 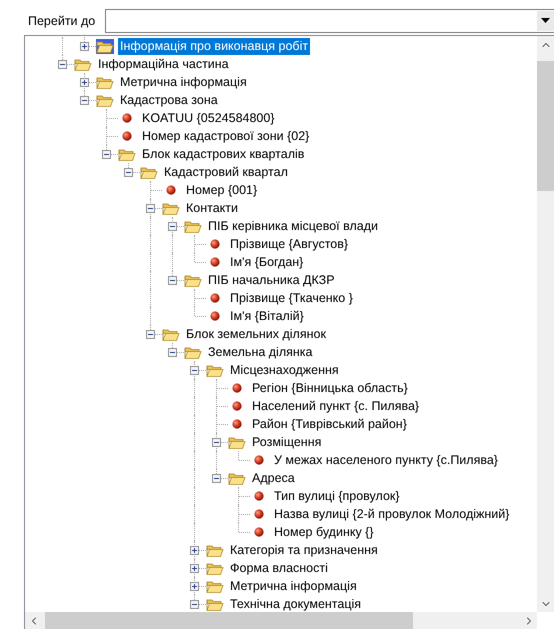 I want to click on tree-item: KOATUU {0524584800}, so click(x=208, y=118).